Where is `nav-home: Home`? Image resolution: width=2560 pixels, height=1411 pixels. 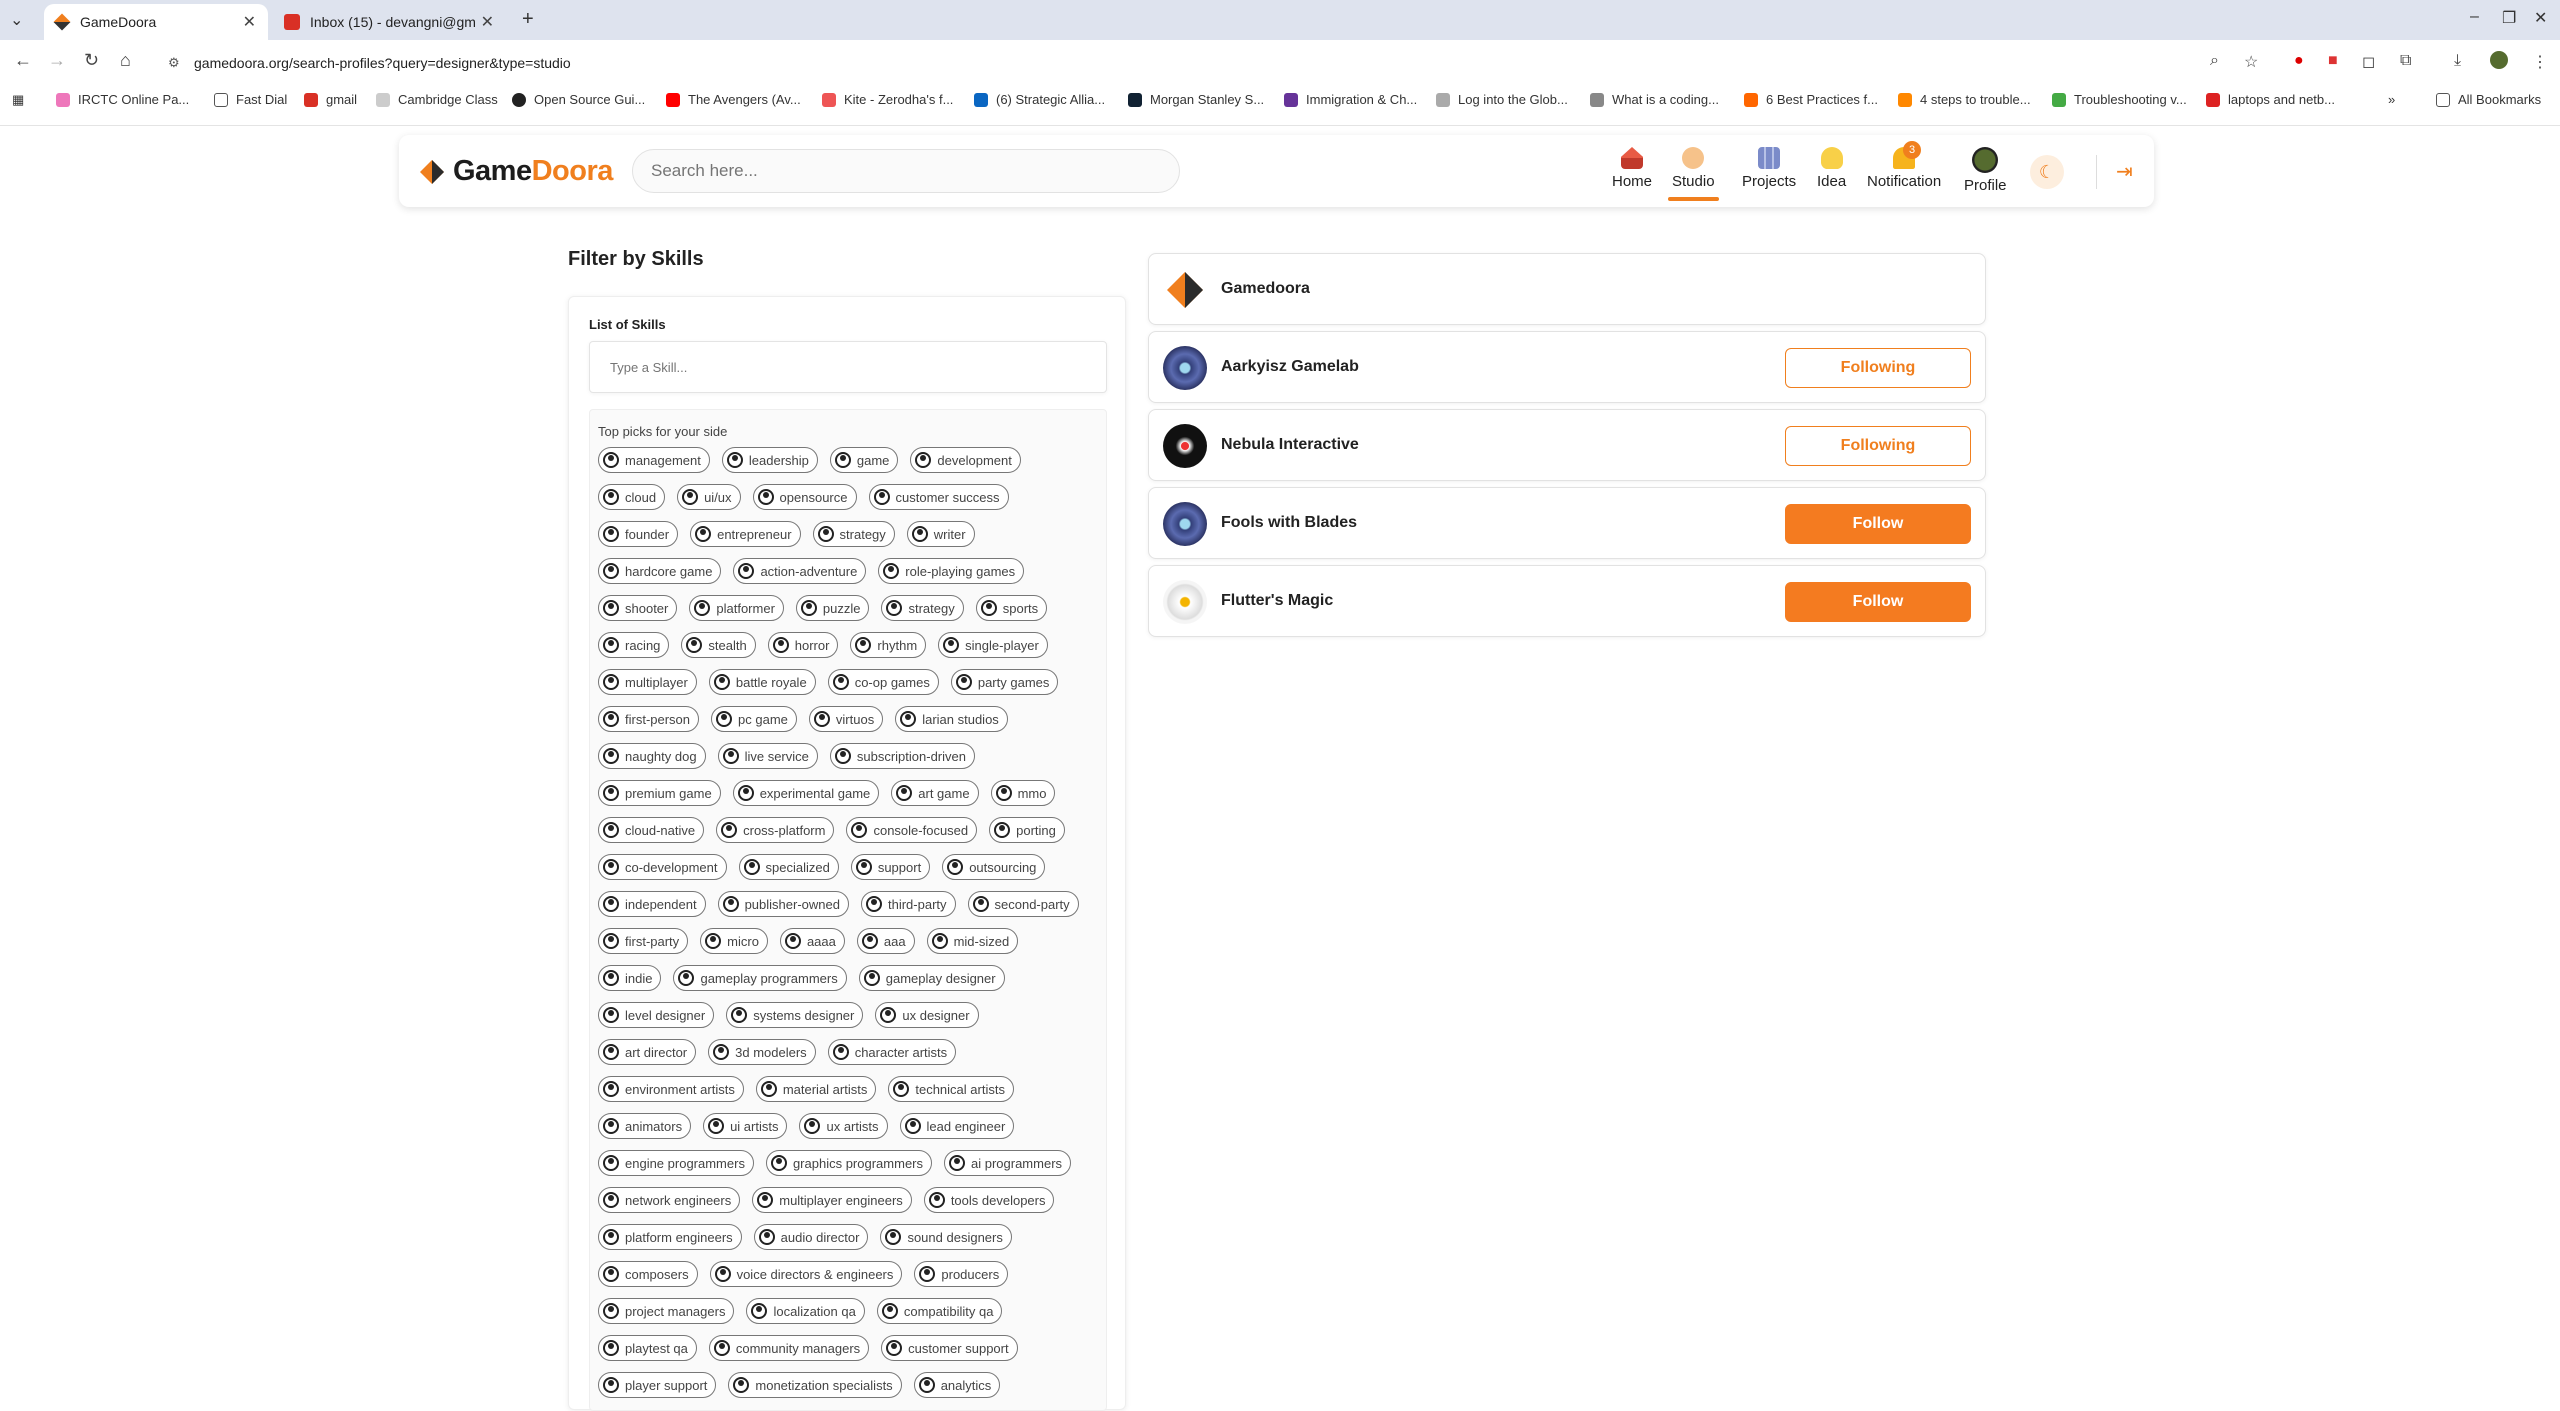 nav-home: Home is located at coordinates (1632, 168).